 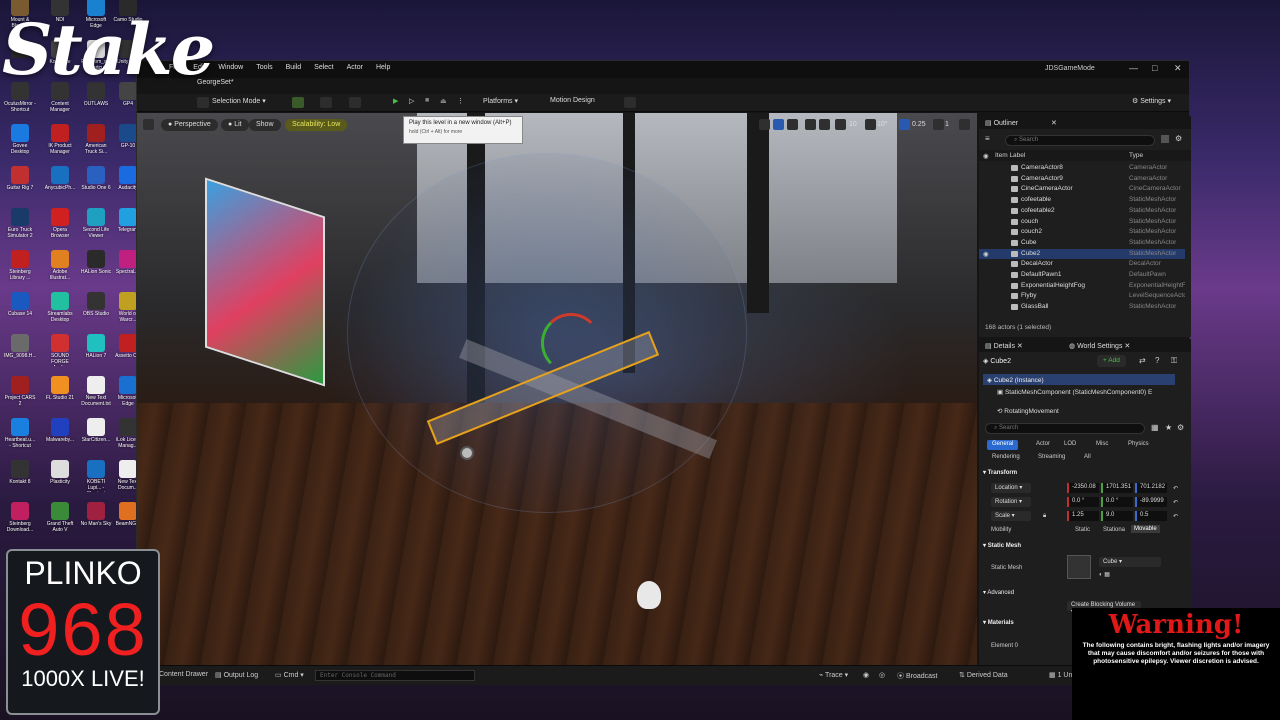 I want to click on scale-dropdown: Scale ▾, so click(x=1011, y=516).